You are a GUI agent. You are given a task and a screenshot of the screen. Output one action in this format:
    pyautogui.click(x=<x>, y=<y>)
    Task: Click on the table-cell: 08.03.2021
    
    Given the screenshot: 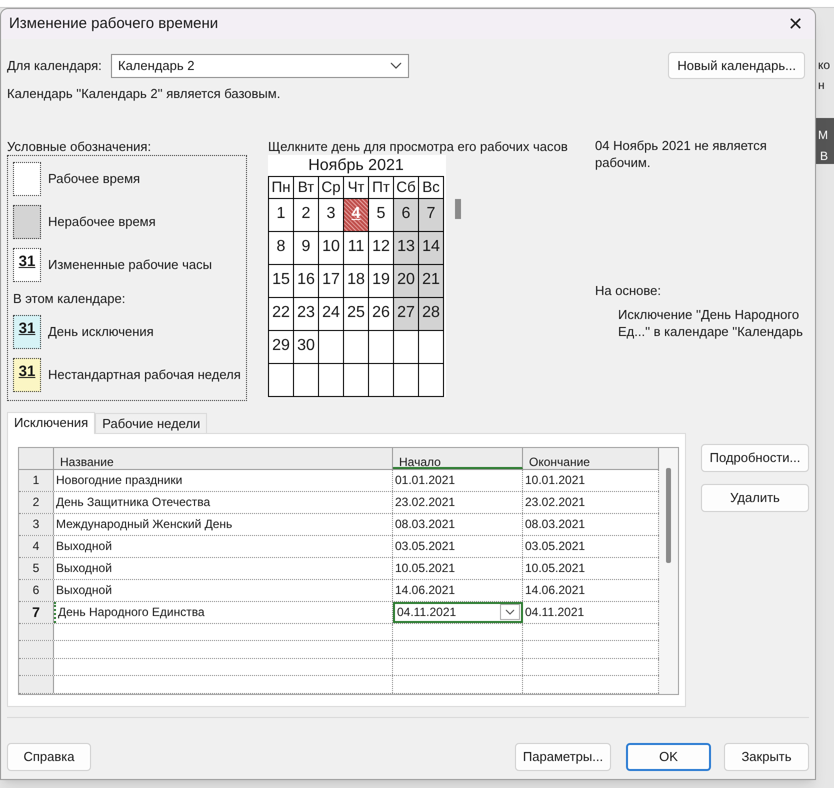 What is the action you would take?
    pyautogui.click(x=458, y=524)
    